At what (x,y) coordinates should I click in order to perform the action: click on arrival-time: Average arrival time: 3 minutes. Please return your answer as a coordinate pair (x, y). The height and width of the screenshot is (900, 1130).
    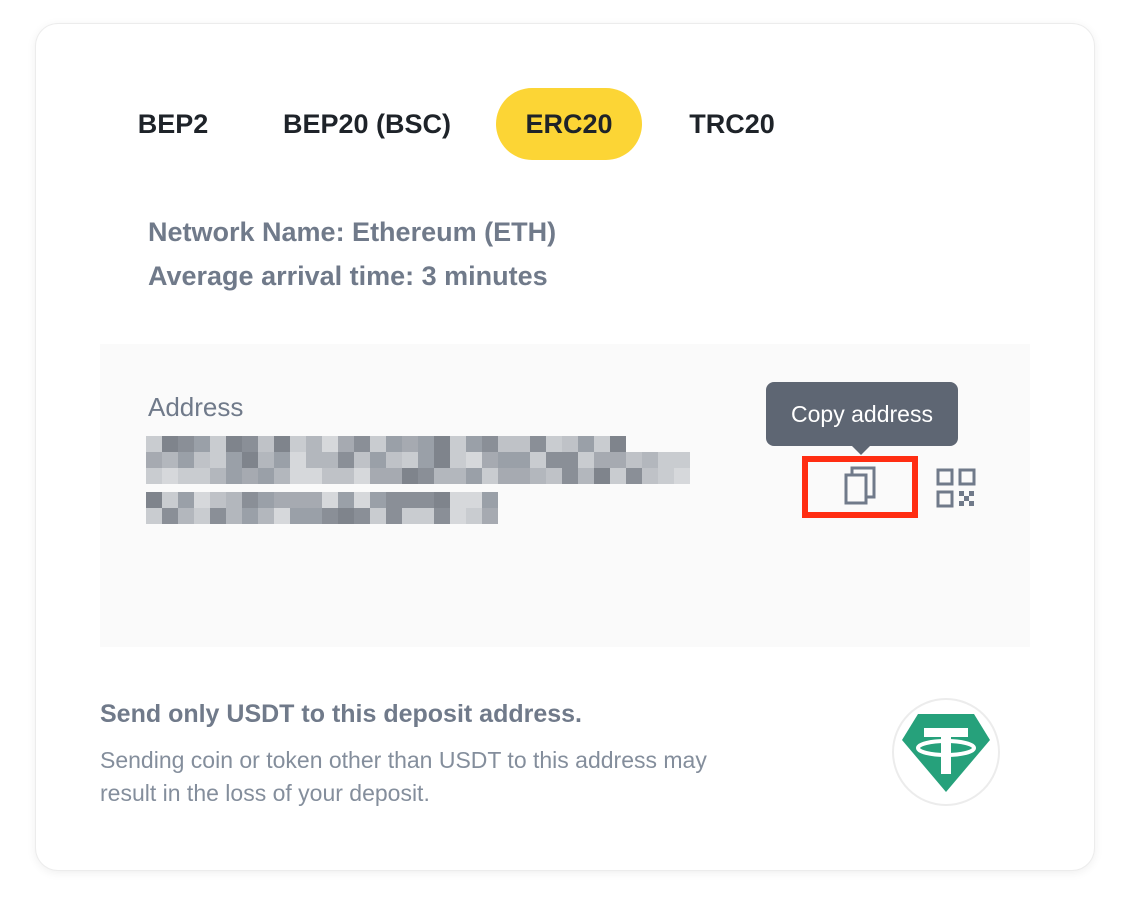
    Looking at the image, I should click on (348, 276).